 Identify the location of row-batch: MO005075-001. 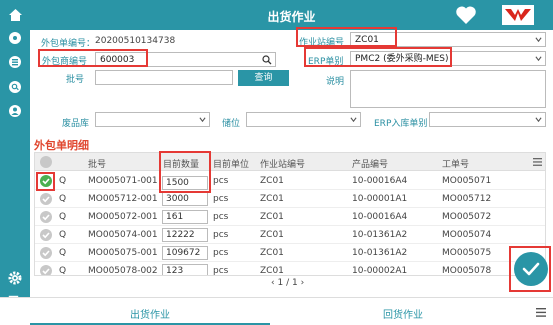
(123, 253).